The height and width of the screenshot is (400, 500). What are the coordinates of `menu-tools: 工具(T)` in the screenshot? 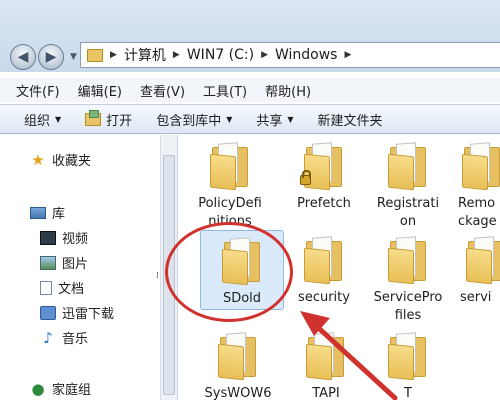 It's located at (225, 90).